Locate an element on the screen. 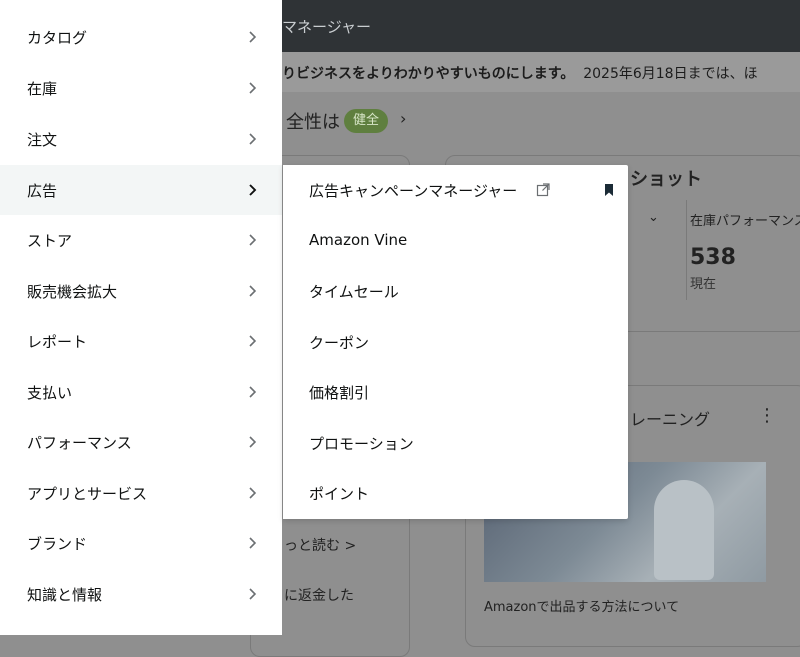 This screenshot has height=657, width=800. health-status-badge: 健全 is located at coordinates (366, 121).